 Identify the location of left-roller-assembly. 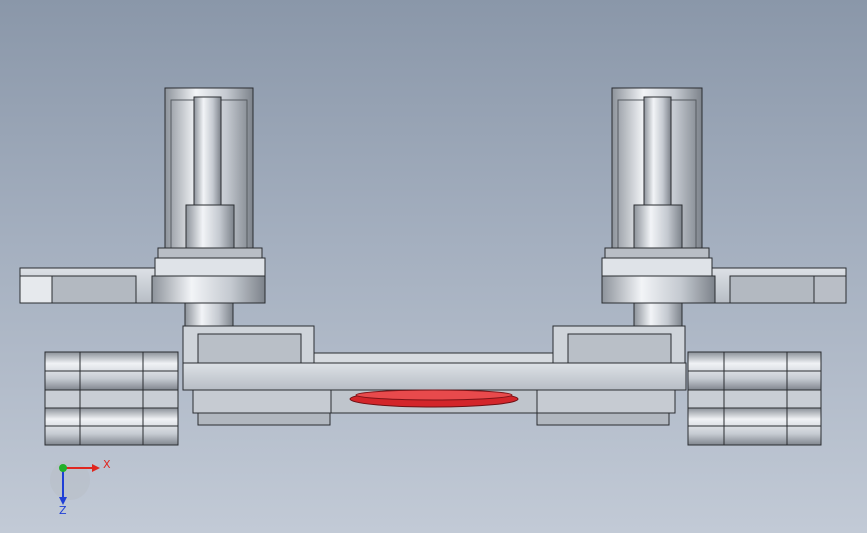
(111, 398).